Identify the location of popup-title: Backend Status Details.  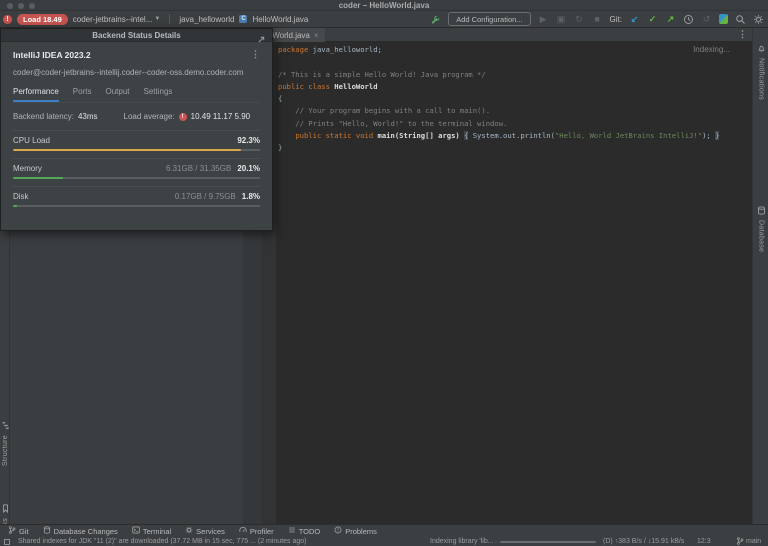
(136, 35).